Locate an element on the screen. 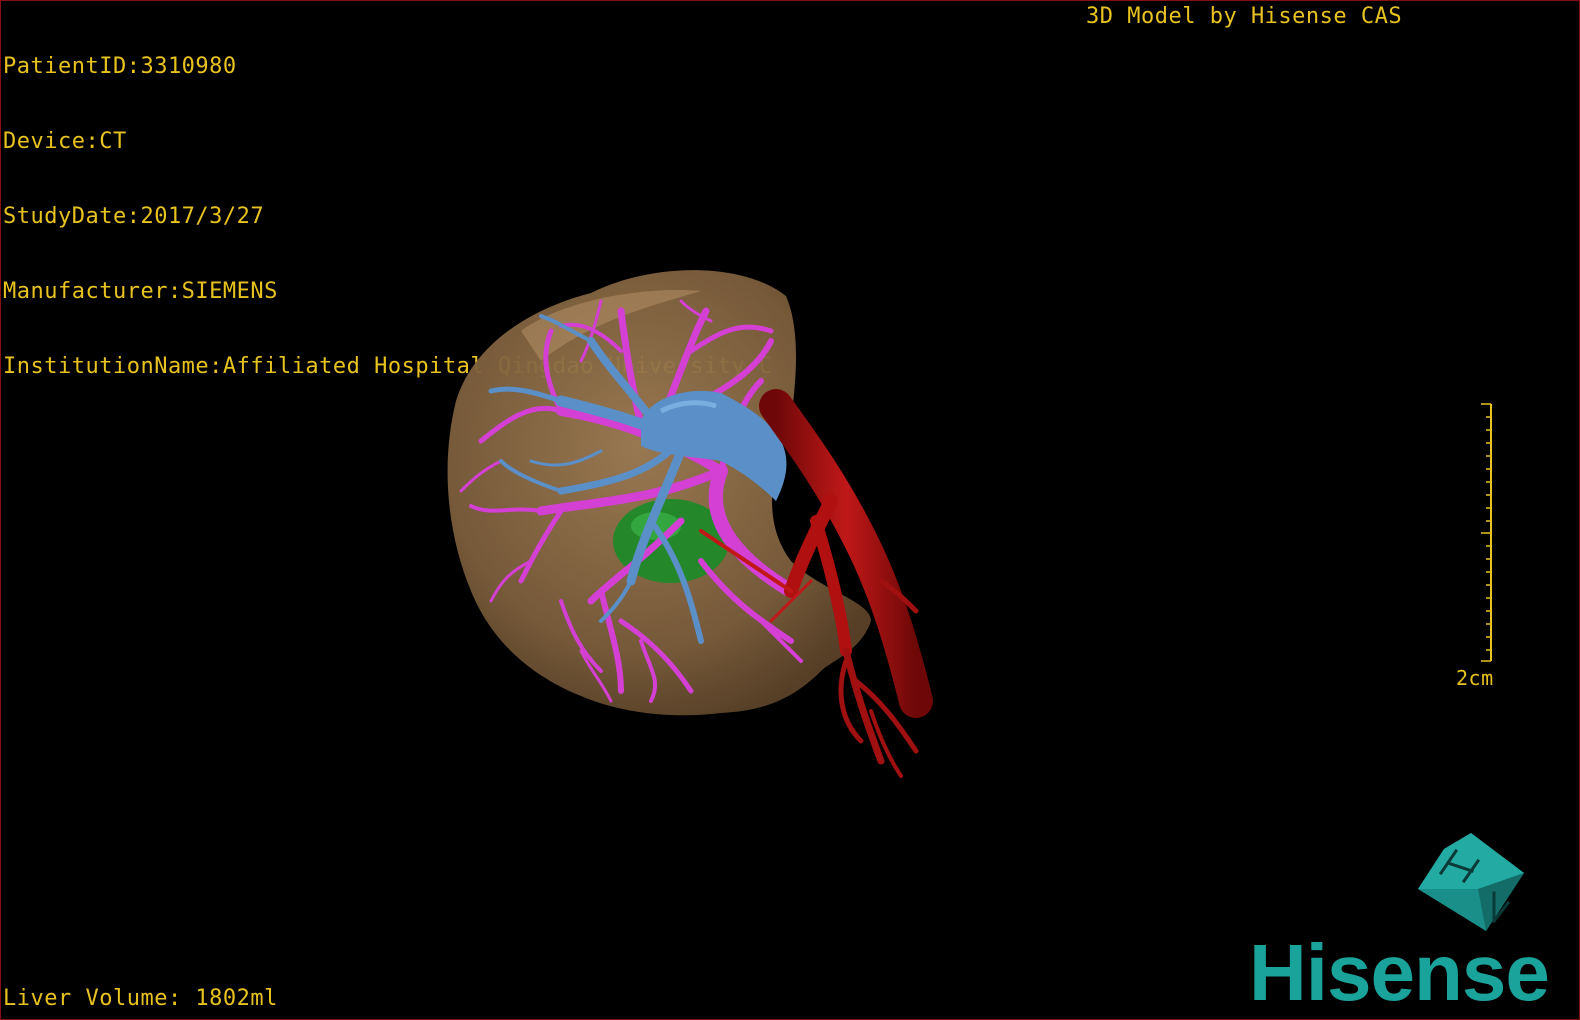 The width and height of the screenshot is (1580, 1020). hisense-logo: Hisense is located at coordinates (1399, 972).